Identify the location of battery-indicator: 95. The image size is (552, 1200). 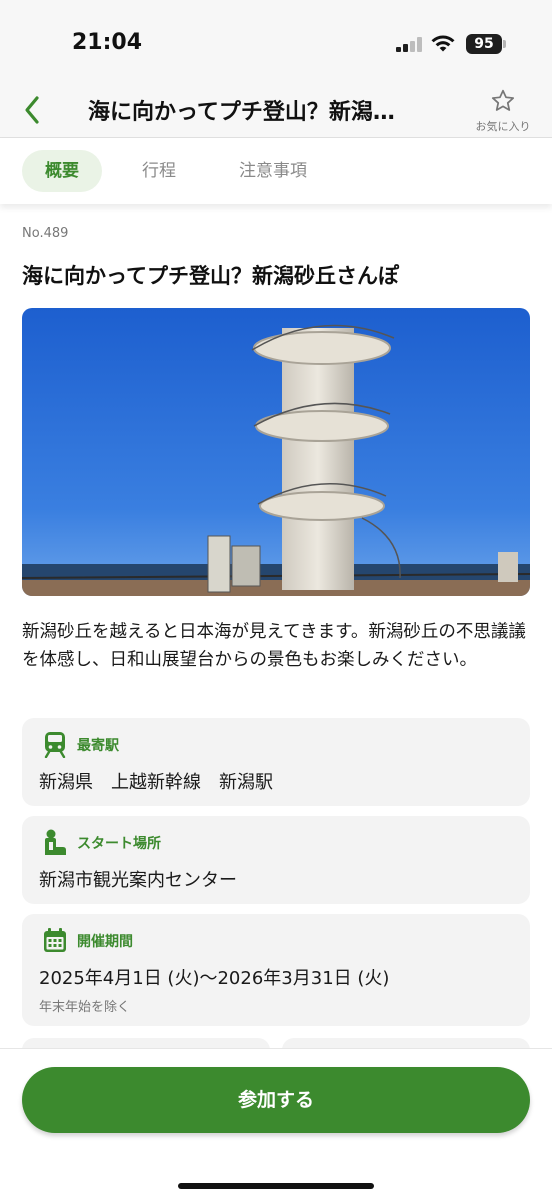
(484, 44).